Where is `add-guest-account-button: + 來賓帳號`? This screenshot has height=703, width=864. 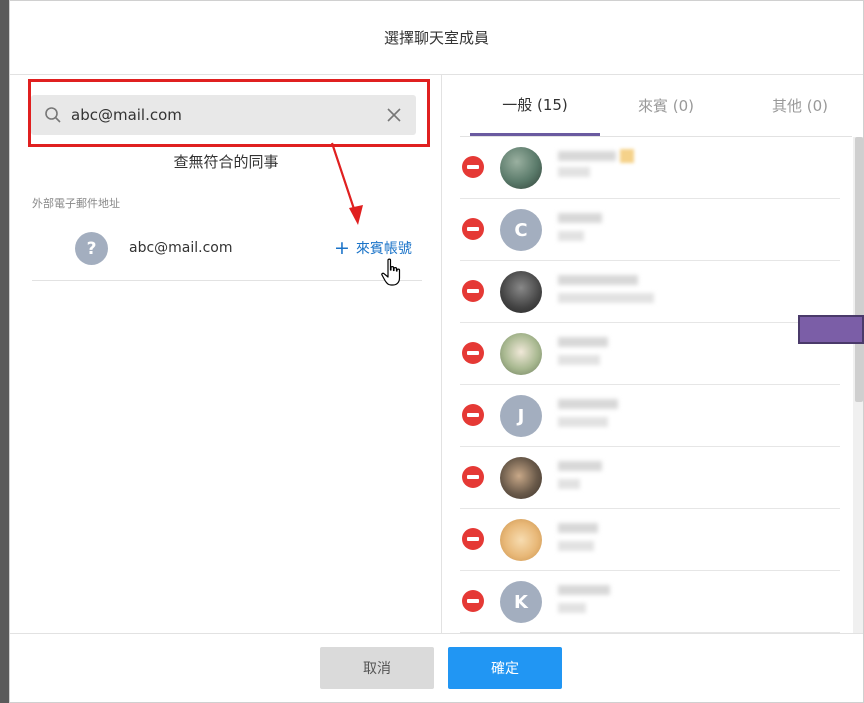
add-guest-account-button: + 來賓帳號 is located at coordinates (373, 248).